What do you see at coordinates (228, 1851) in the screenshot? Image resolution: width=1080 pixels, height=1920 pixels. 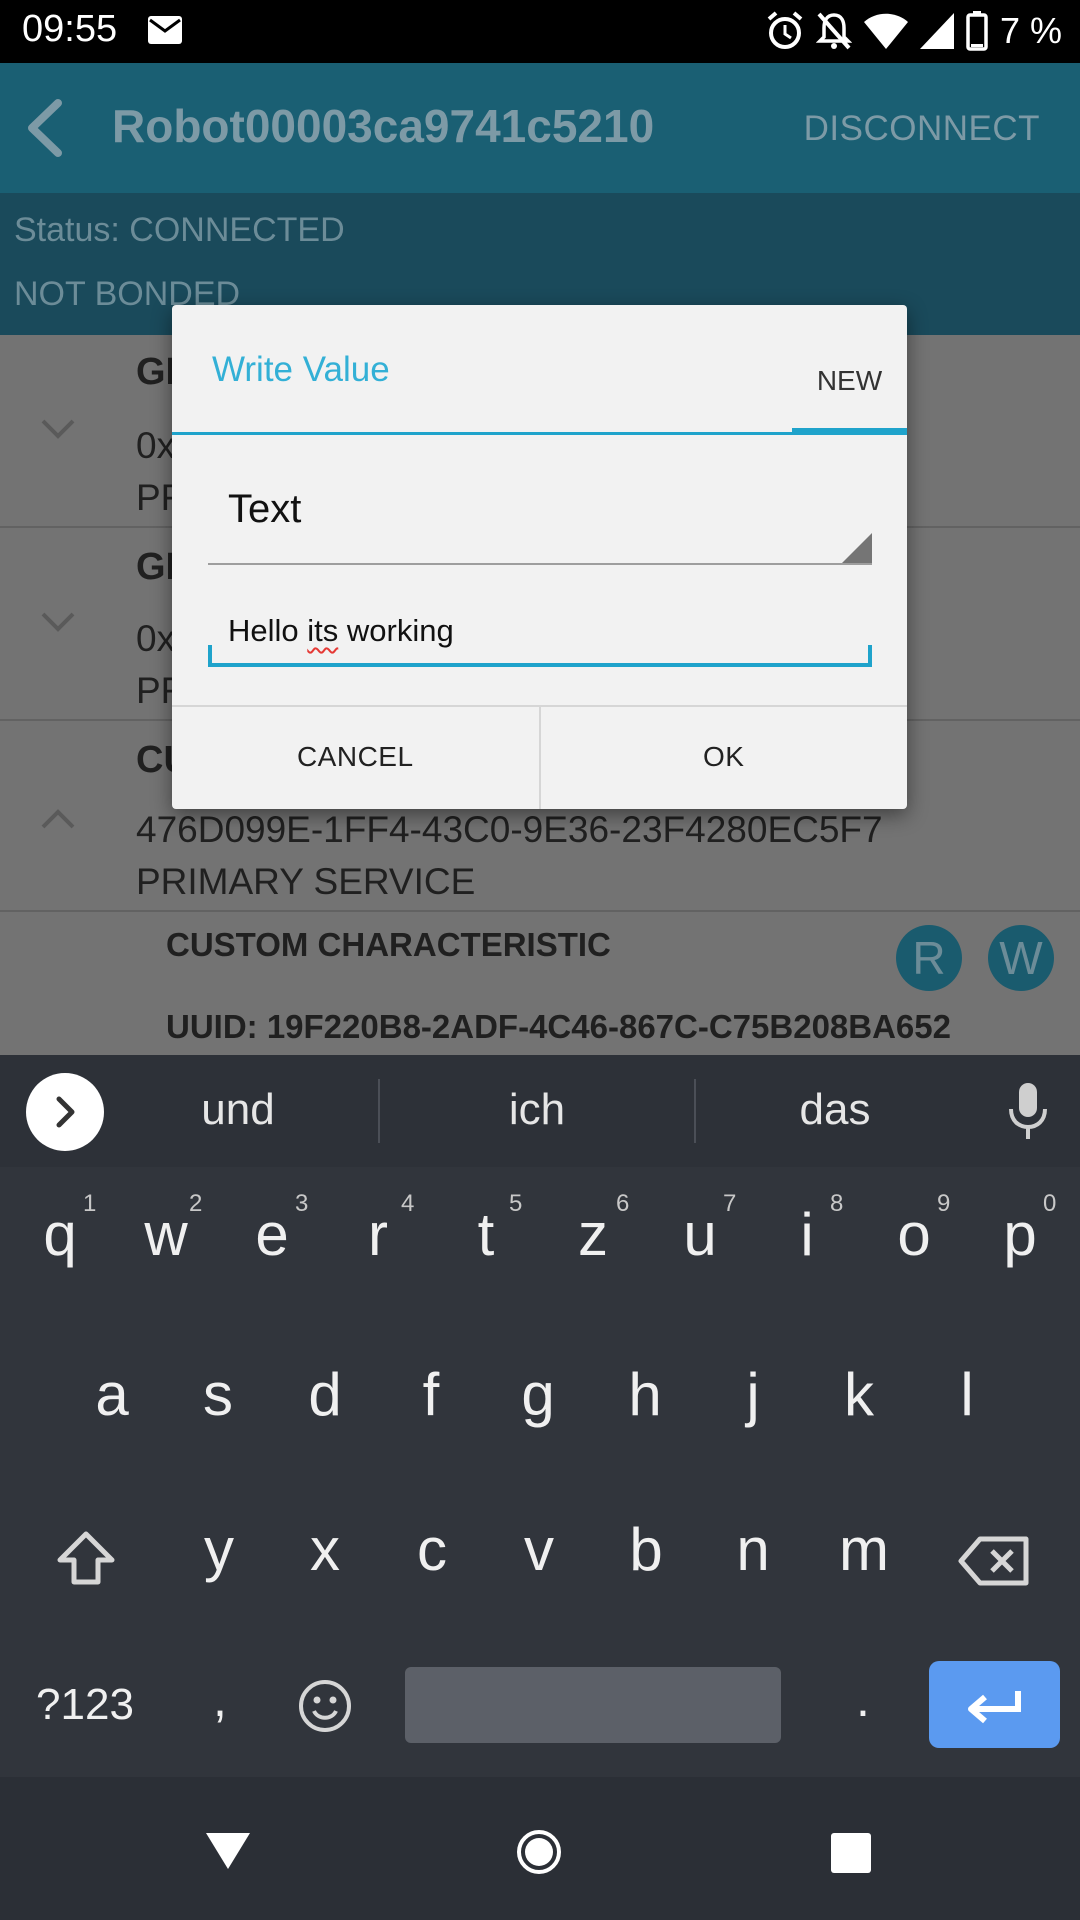 I see `back-triangle-icon` at bounding box center [228, 1851].